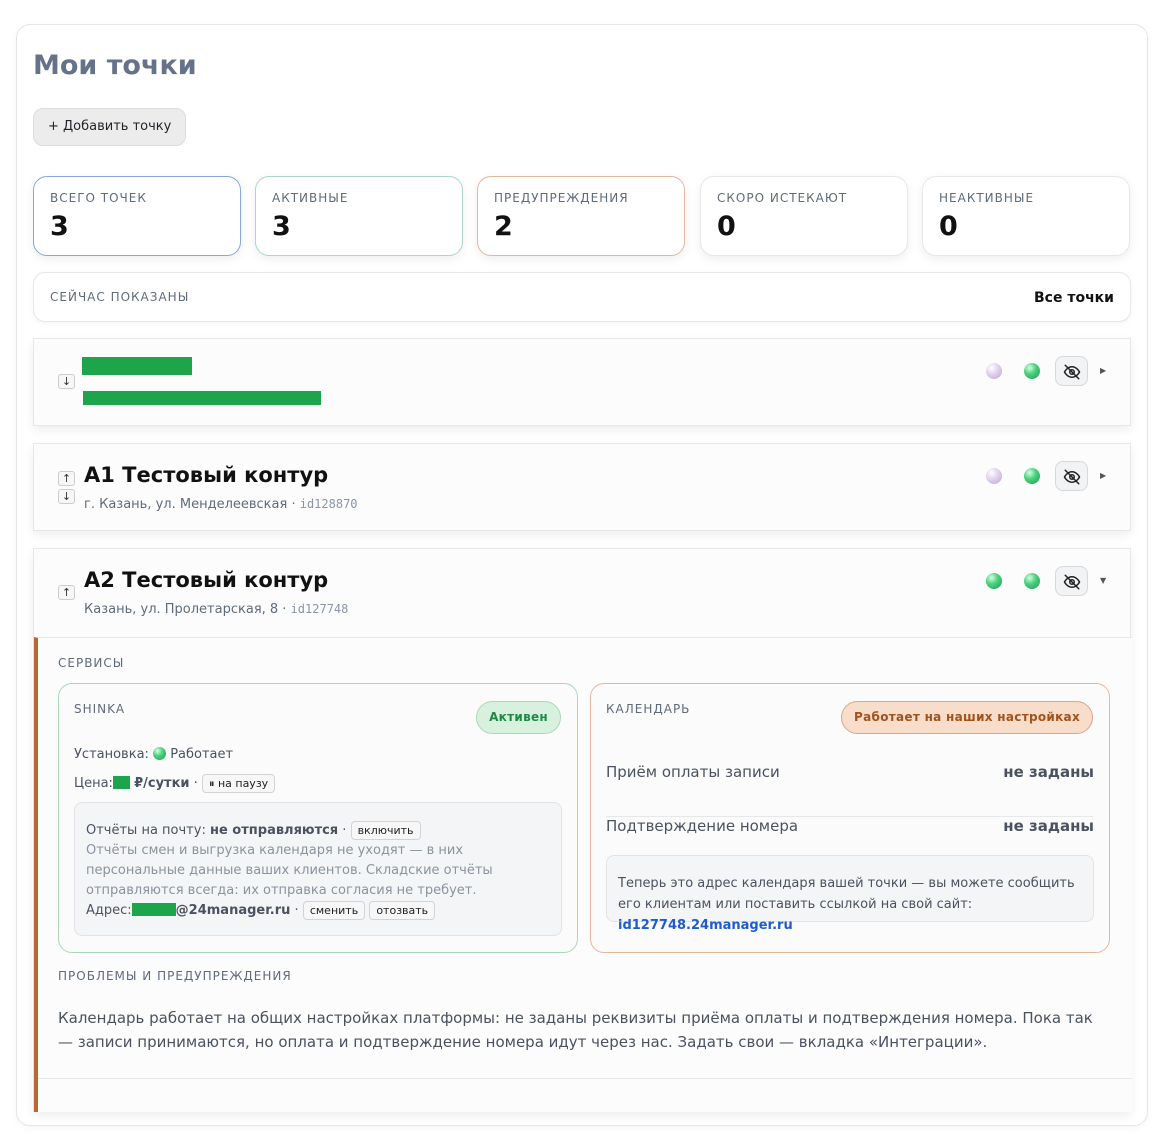  Describe the element at coordinates (359, 216) in the screenshot. I see `stat-active: АКТИВНЫЕ 3` at that location.